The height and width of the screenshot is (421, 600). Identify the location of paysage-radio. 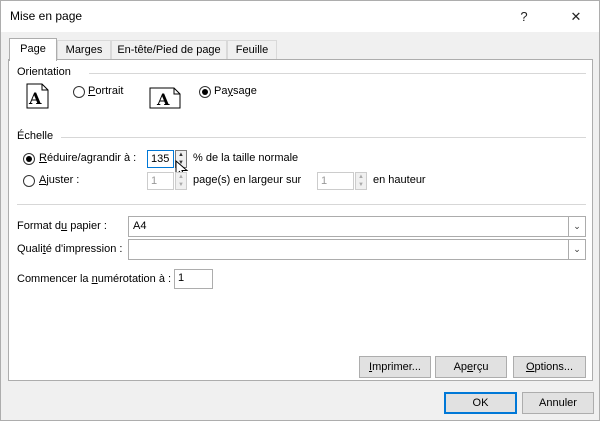
(205, 92).